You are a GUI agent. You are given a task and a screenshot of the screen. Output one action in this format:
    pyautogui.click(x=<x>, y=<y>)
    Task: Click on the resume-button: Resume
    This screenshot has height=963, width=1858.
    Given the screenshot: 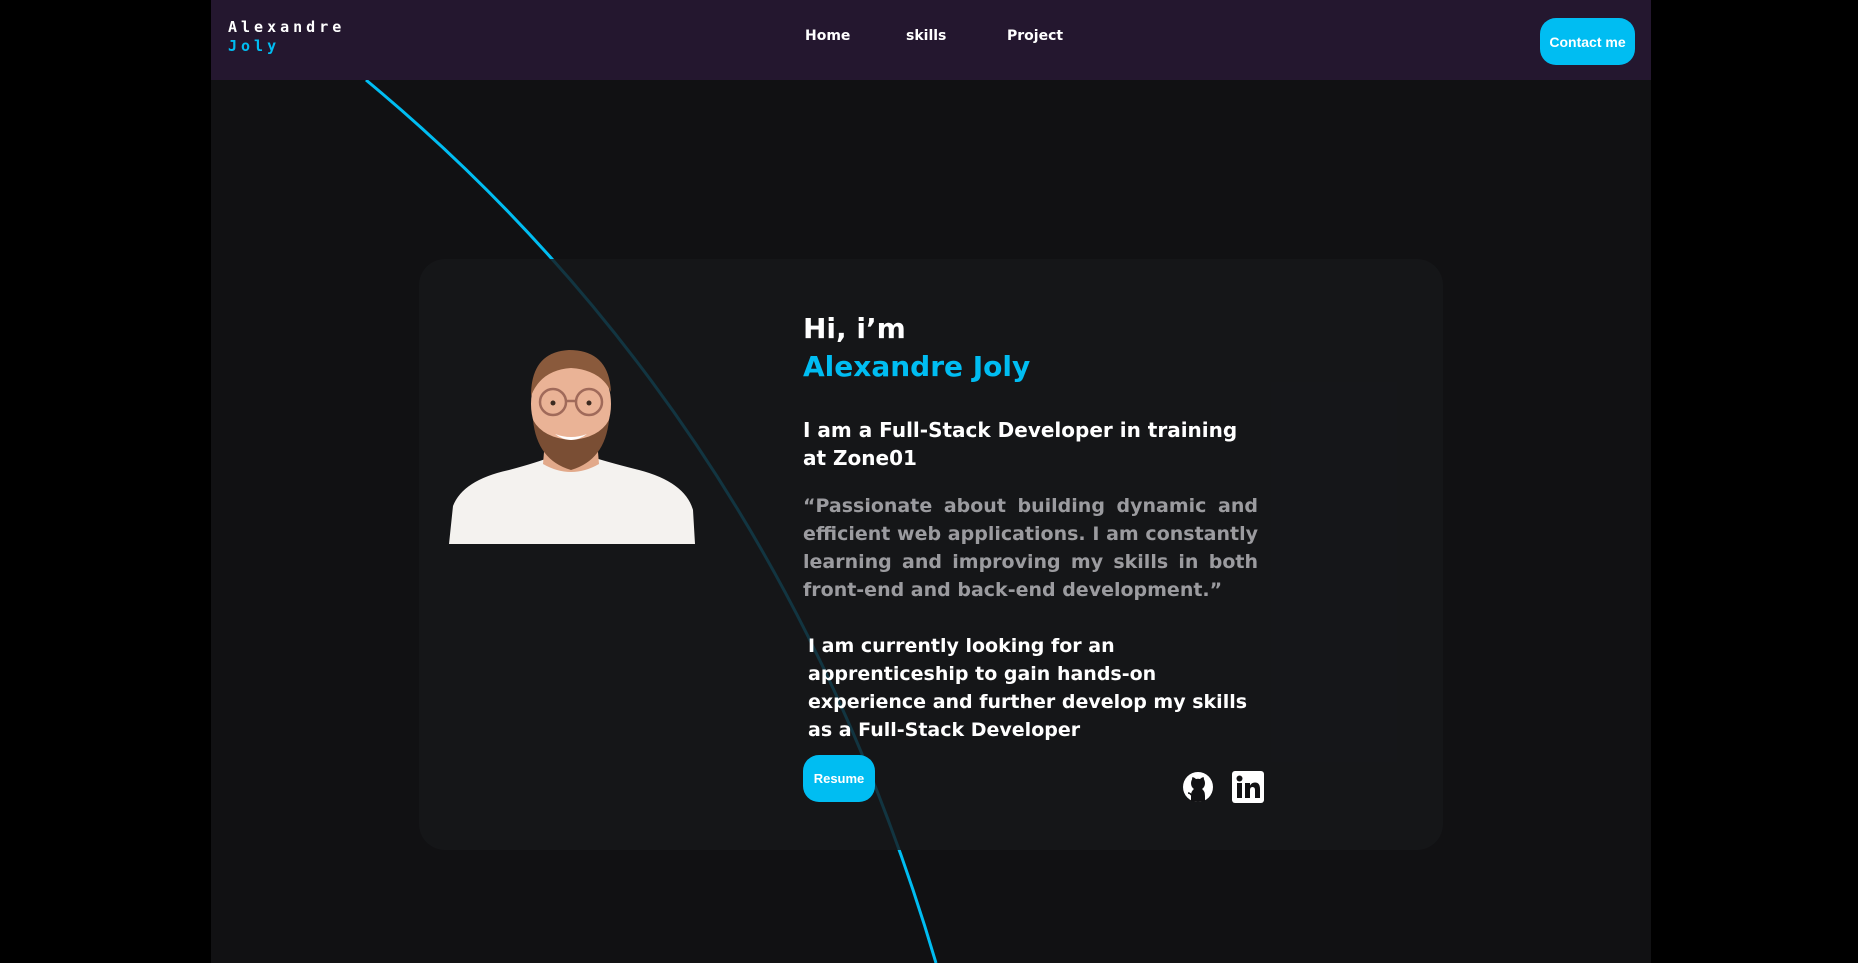 What is the action you would take?
    pyautogui.click(x=839, y=778)
    